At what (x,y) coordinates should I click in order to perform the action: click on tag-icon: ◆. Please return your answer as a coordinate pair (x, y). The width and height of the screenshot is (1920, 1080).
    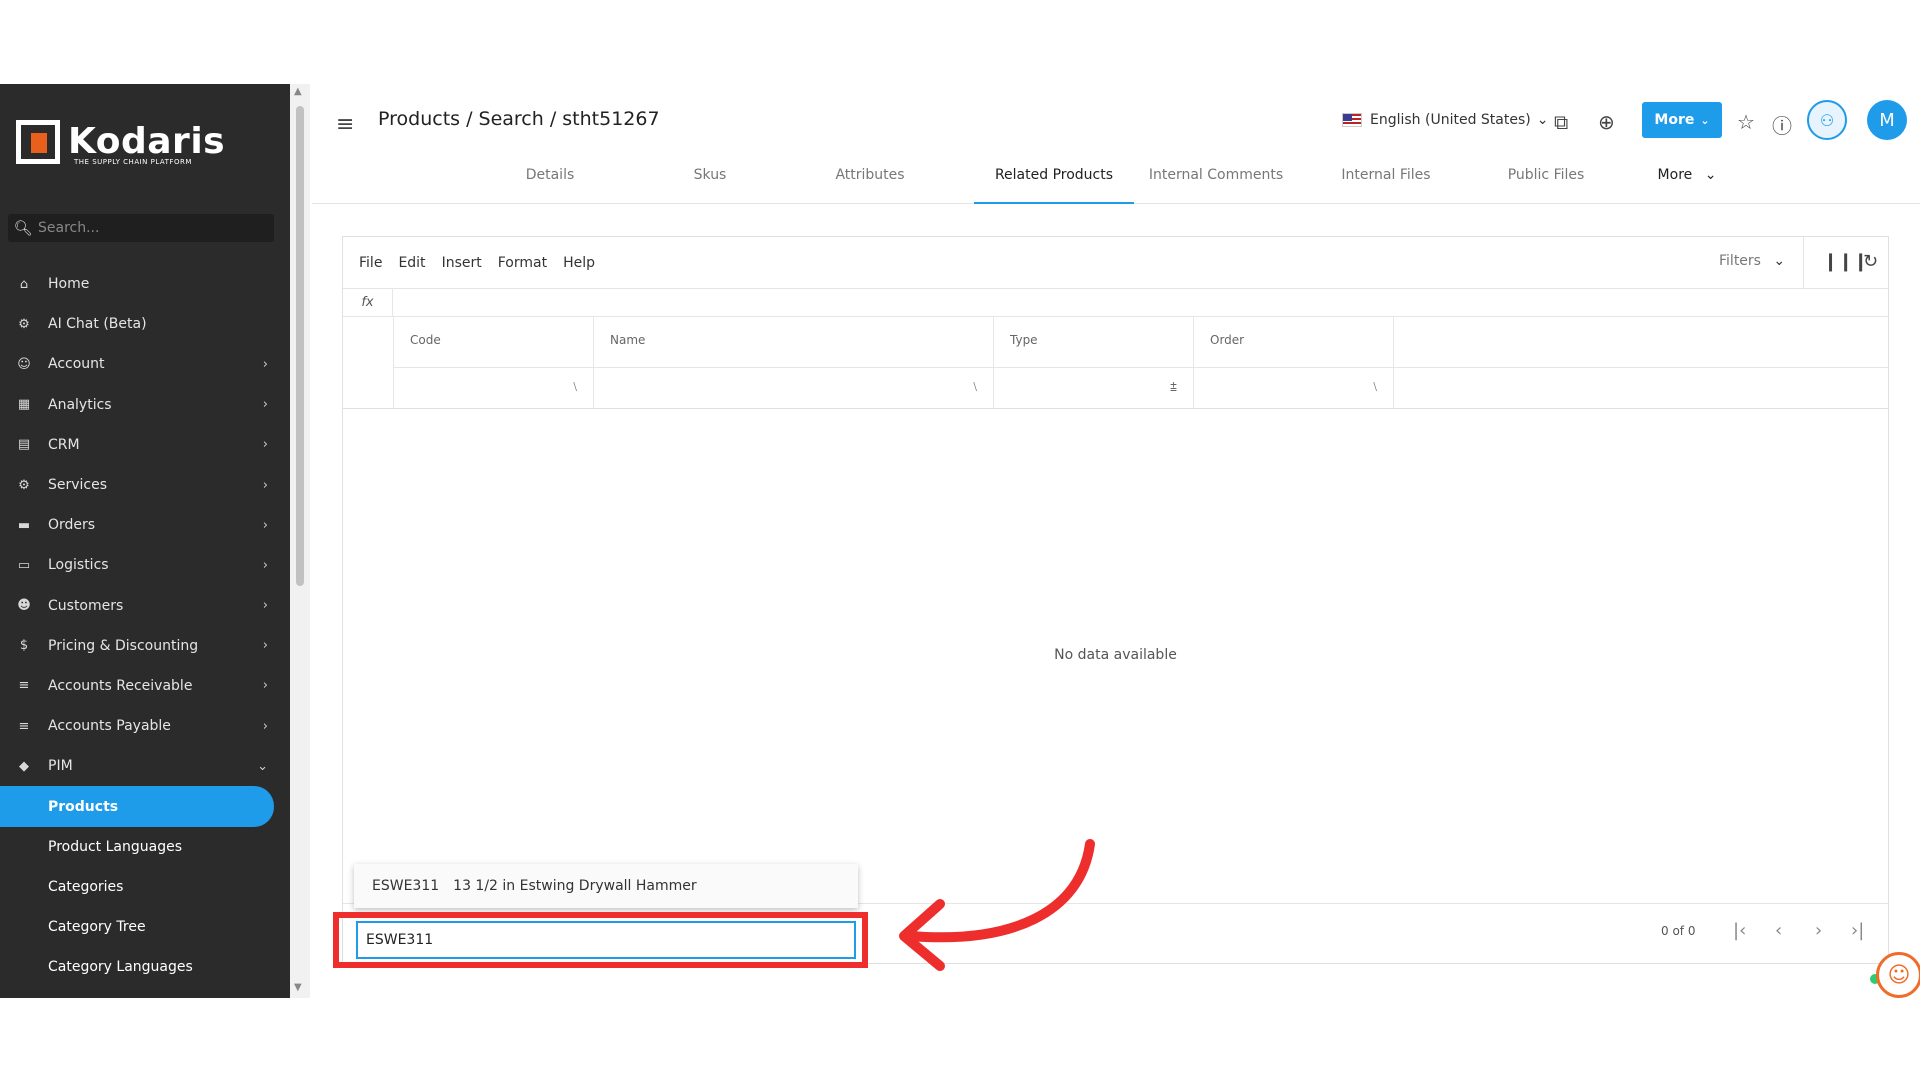
    Looking at the image, I should click on (24, 766).